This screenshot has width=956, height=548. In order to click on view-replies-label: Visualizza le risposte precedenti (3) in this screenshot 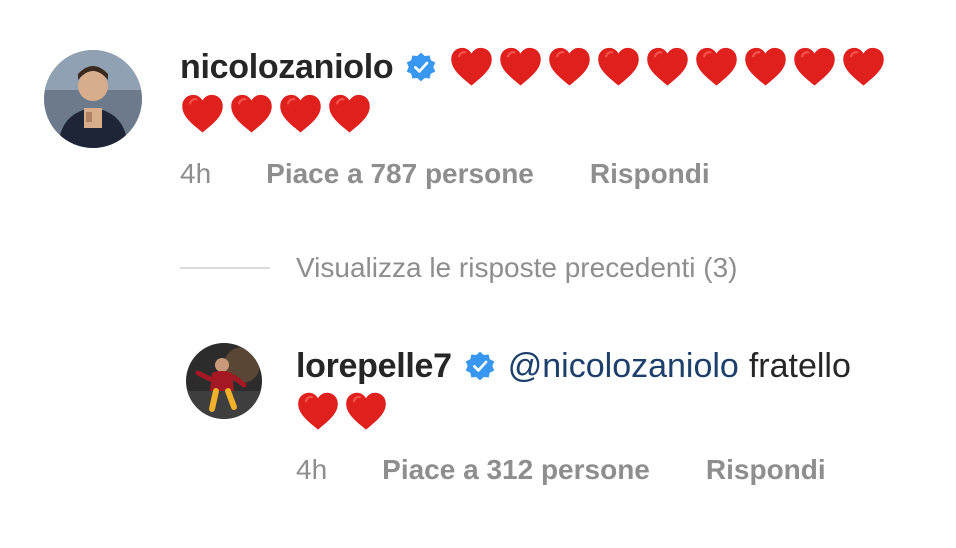, I will do `click(517, 267)`.